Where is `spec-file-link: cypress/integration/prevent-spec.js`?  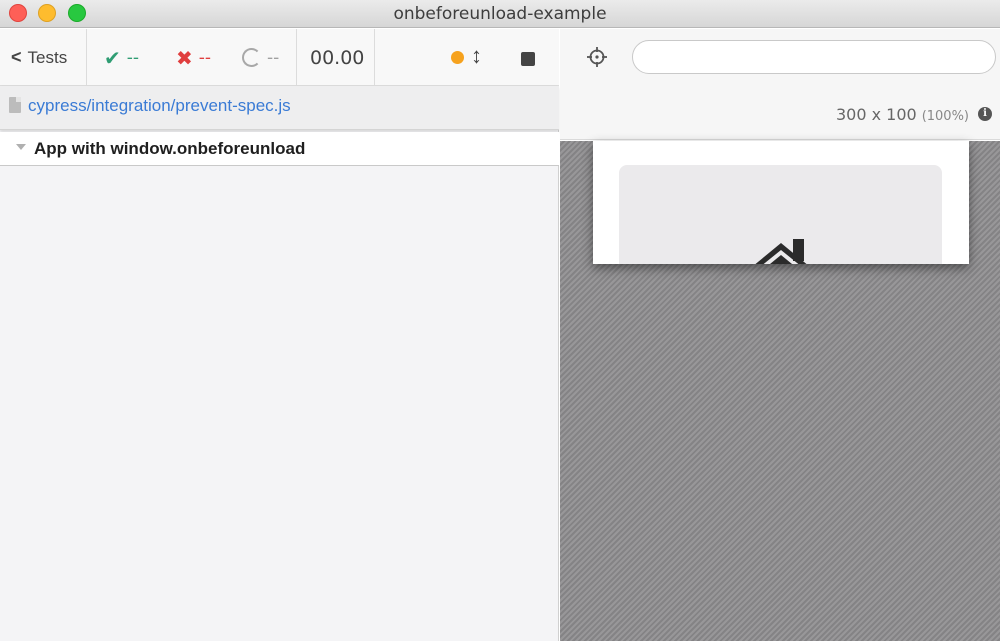 spec-file-link: cypress/integration/prevent-spec.js is located at coordinates (159, 106).